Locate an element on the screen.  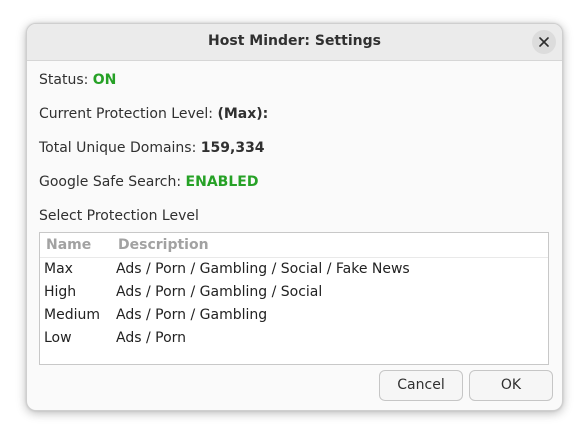
title-bar: Host Minder: Settings is located at coordinates (294, 42).